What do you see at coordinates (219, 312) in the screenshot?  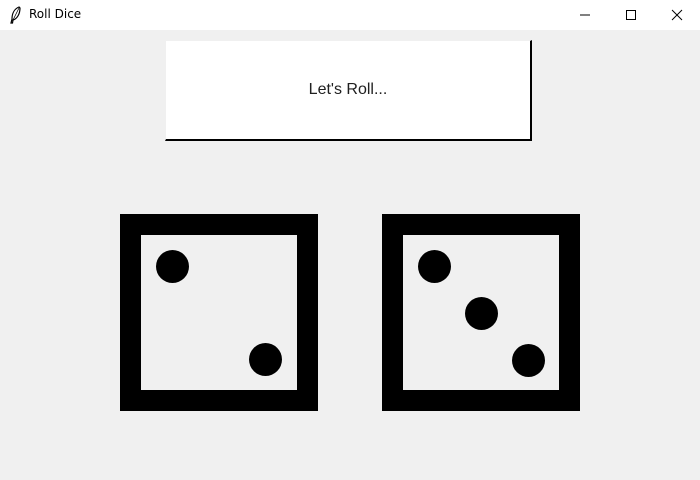 I see `die-left` at bounding box center [219, 312].